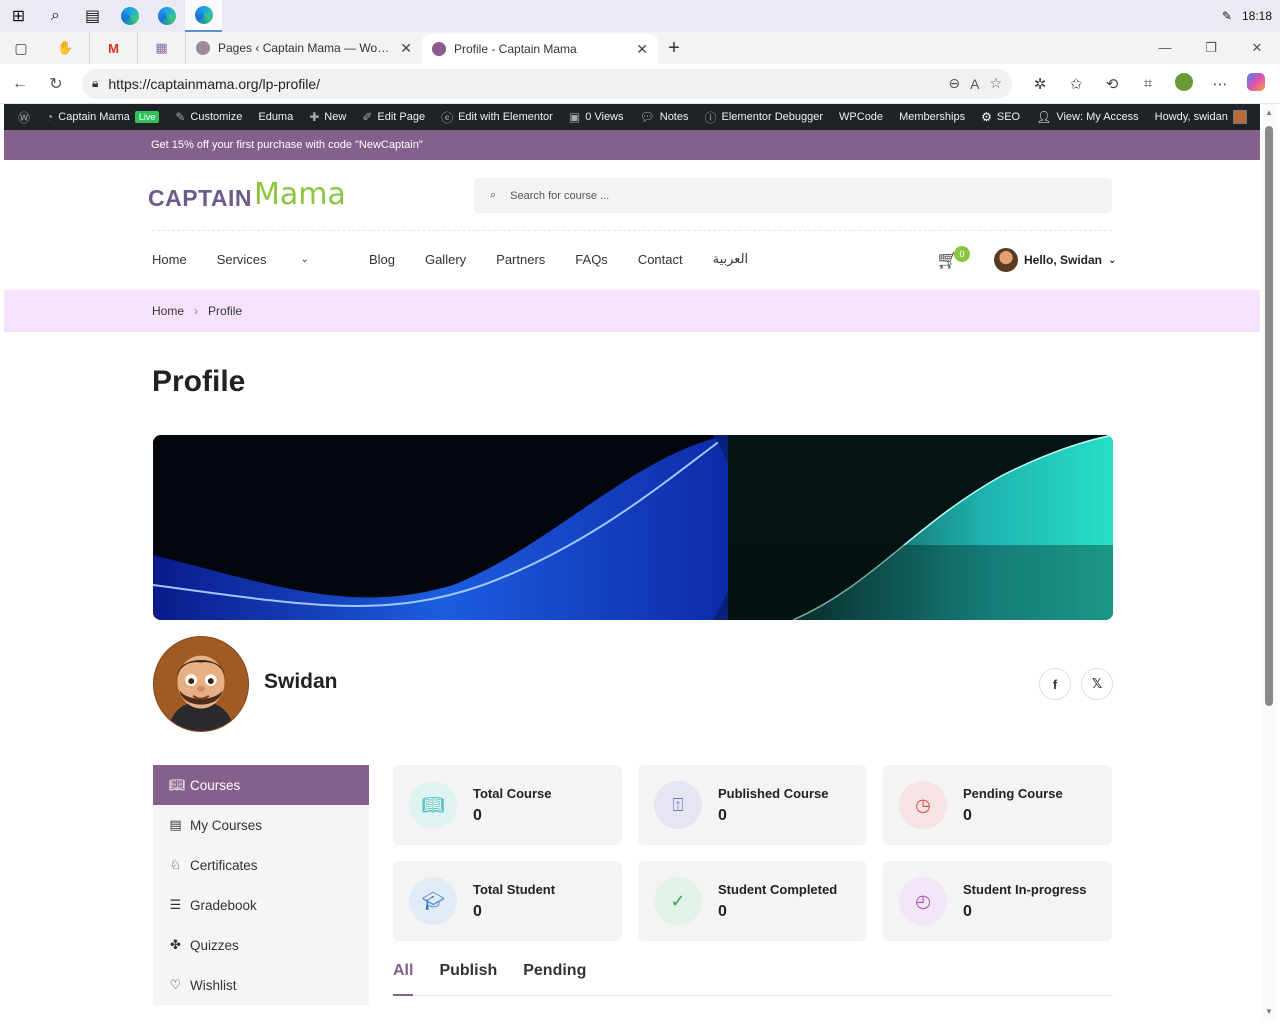  Describe the element at coordinates (102, 117) in the screenshot. I see `wp-site-name: ◔ Captain Mama Live` at that location.